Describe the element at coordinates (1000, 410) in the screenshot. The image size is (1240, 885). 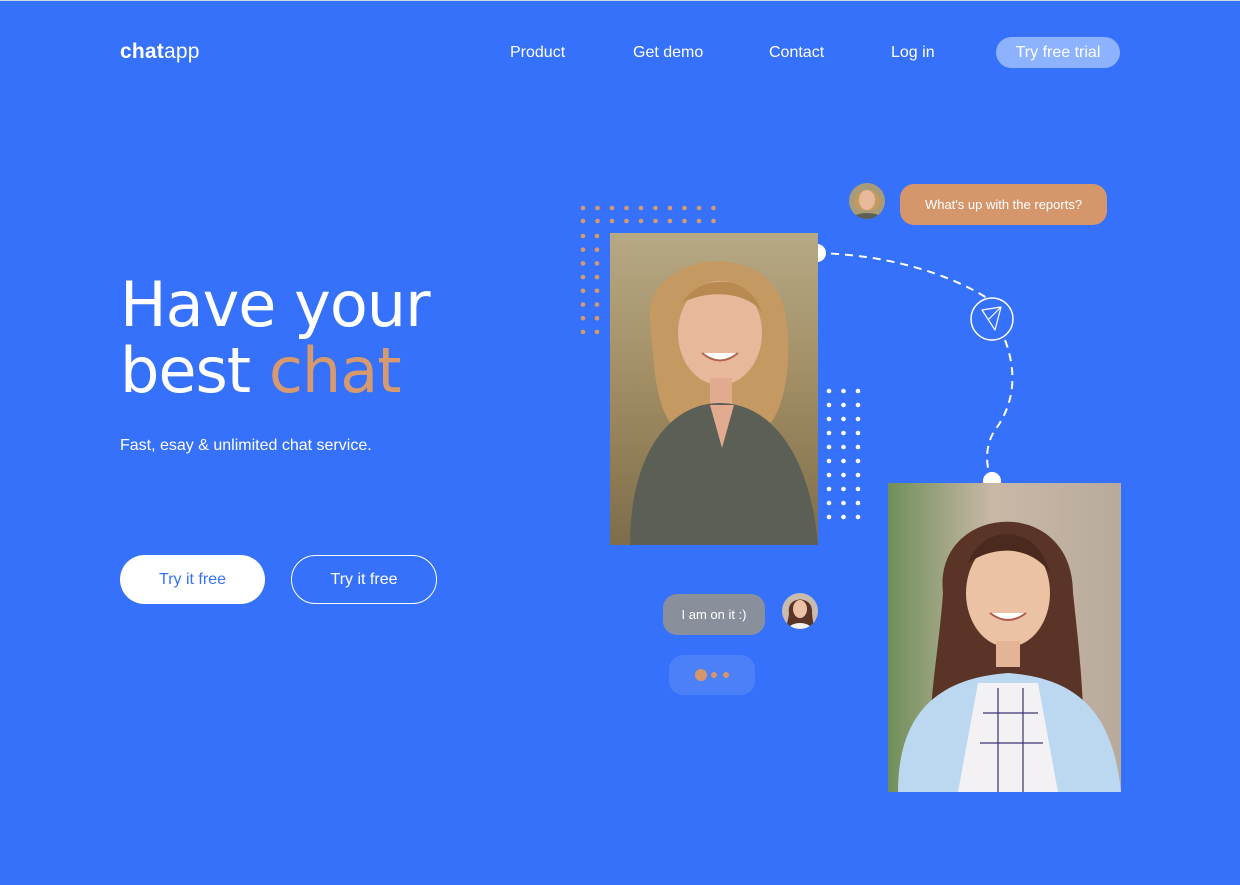
I see `connector-line-bottom` at that location.